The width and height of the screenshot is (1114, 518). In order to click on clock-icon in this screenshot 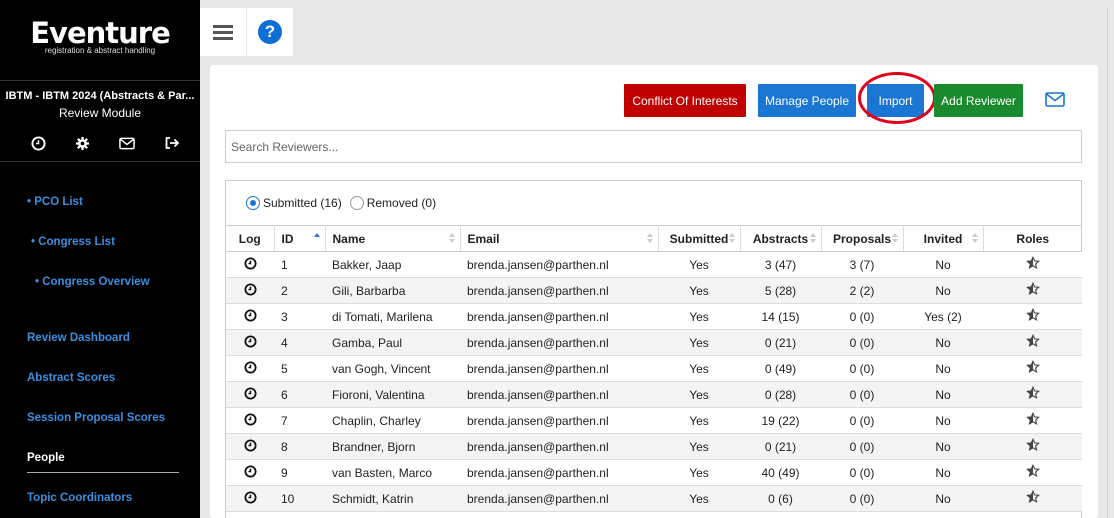, I will do `click(38, 143)`.